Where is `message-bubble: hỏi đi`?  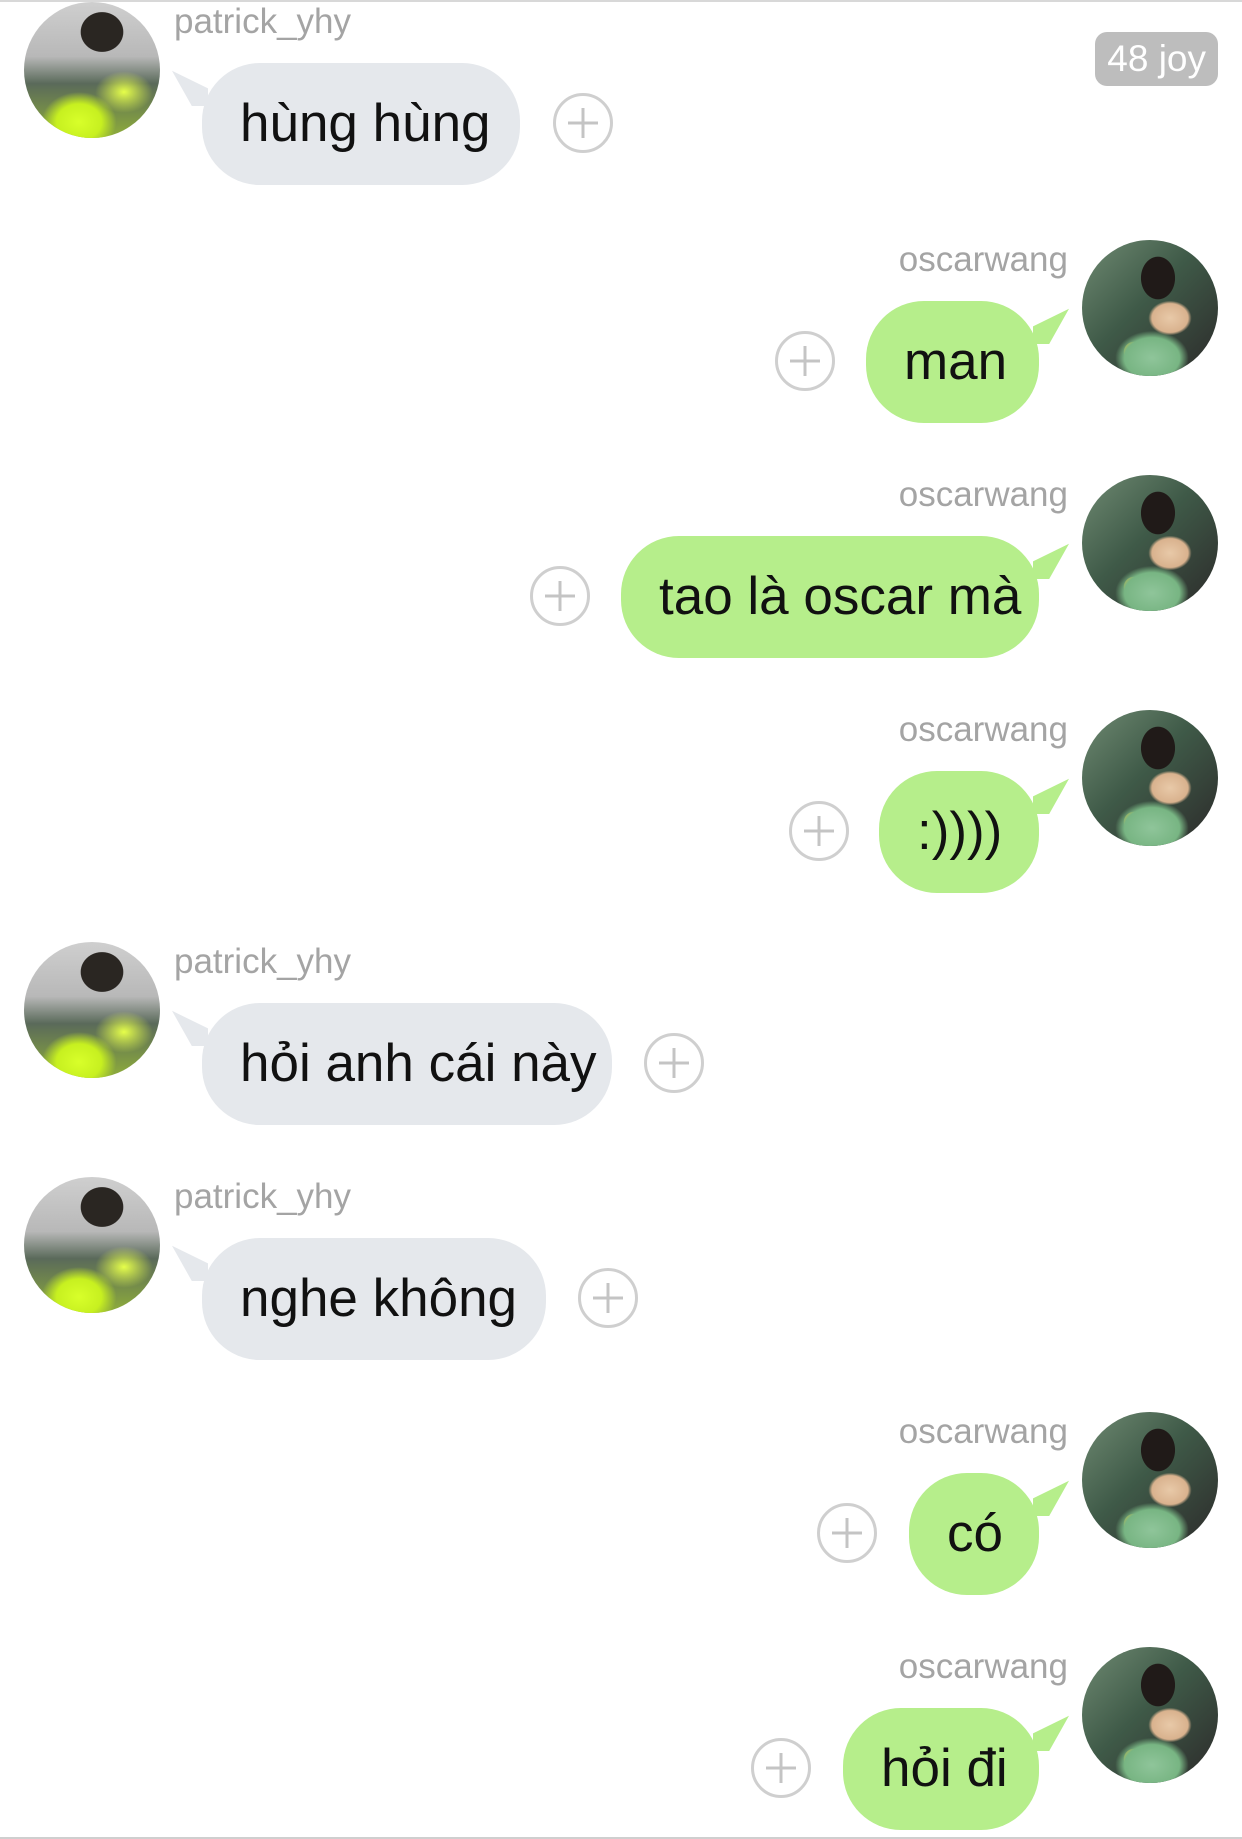 message-bubble: hỏi đi is located at coordinates (941, 1769).